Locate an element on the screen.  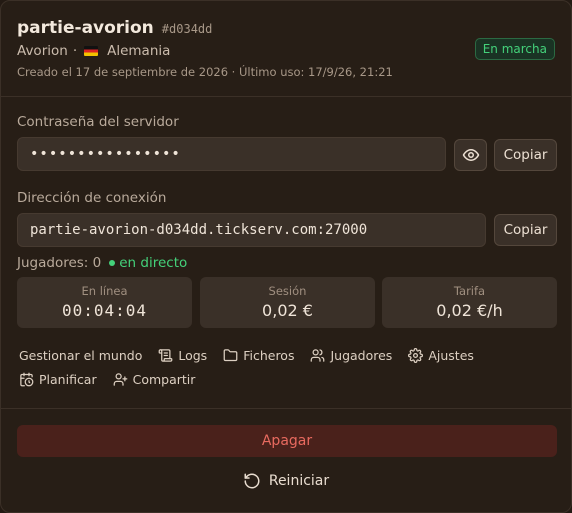
folder-icon is located at coordinates (230, 355).